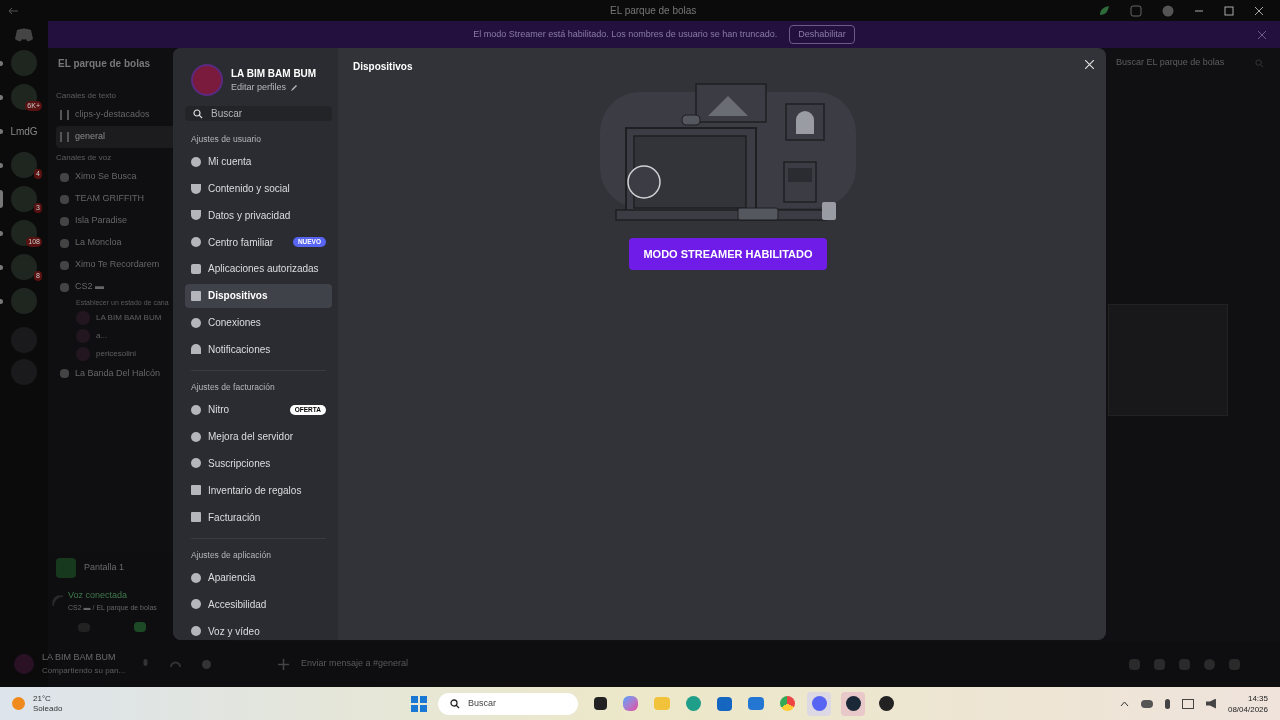 Image resolution: width=1280 pixels, height=720 pixels. What do you see at coordinates (48, 708) in the screenshot?
I see `weather-label: Soleado` at bounding box center [48, 708].